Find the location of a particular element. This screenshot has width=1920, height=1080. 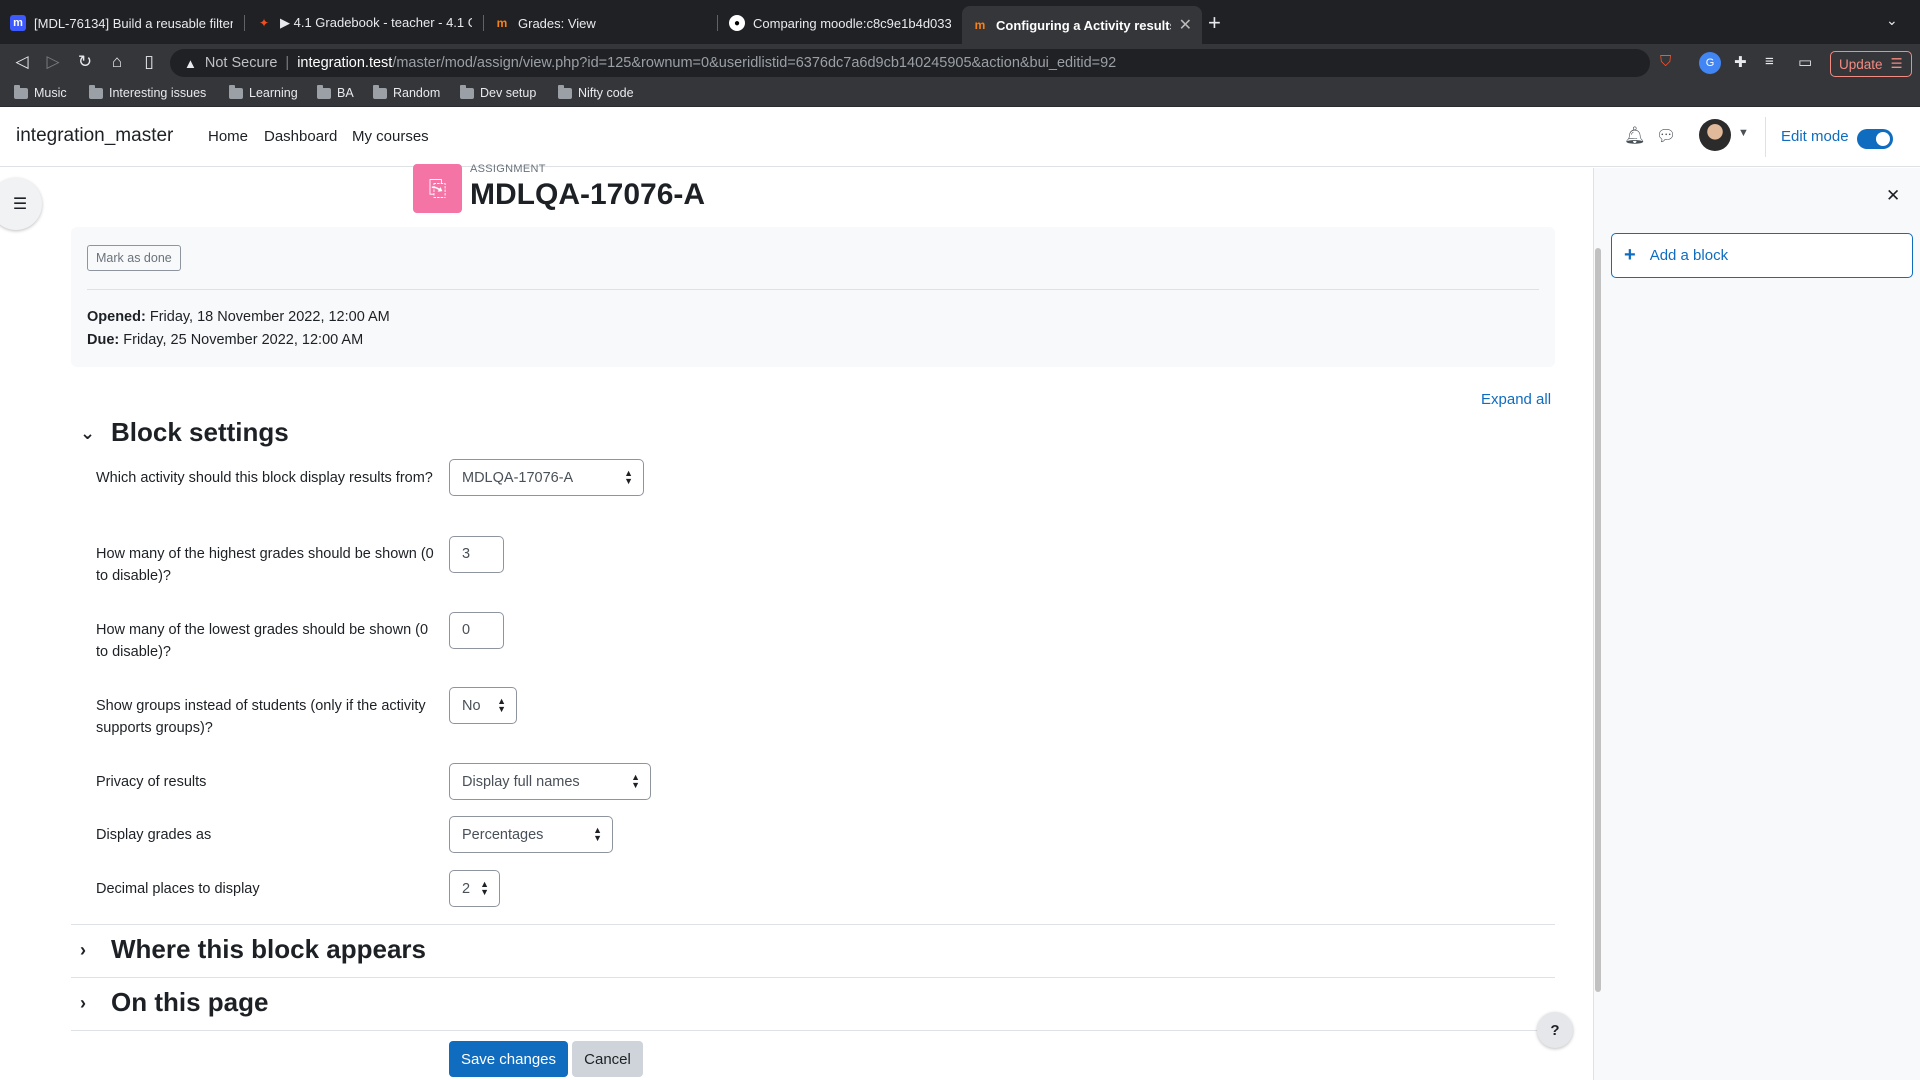

groups-select-value: No is located at coordinates (471, 705).